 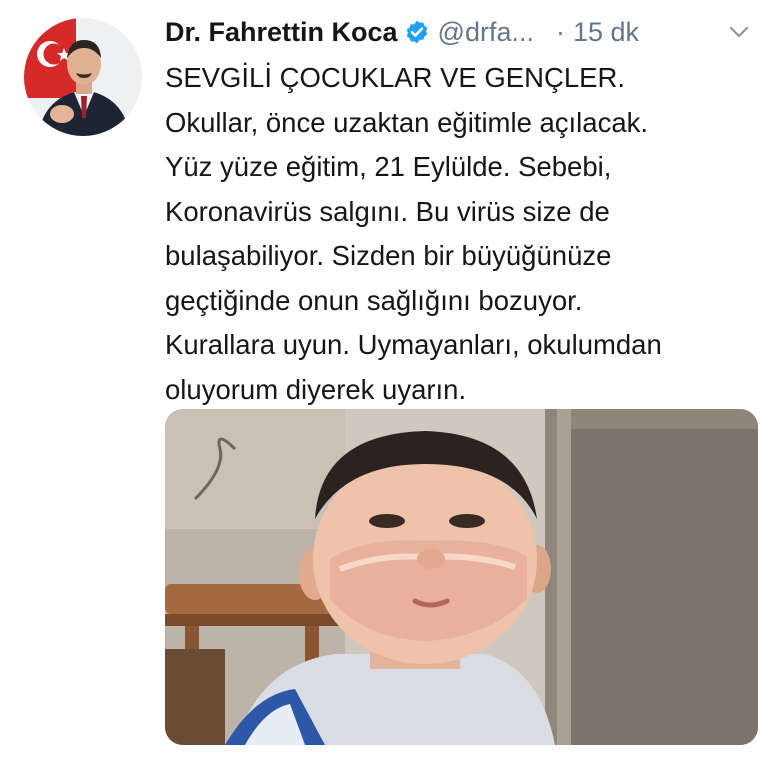 I want to click on avatar-image, so click(x=83, y=77).